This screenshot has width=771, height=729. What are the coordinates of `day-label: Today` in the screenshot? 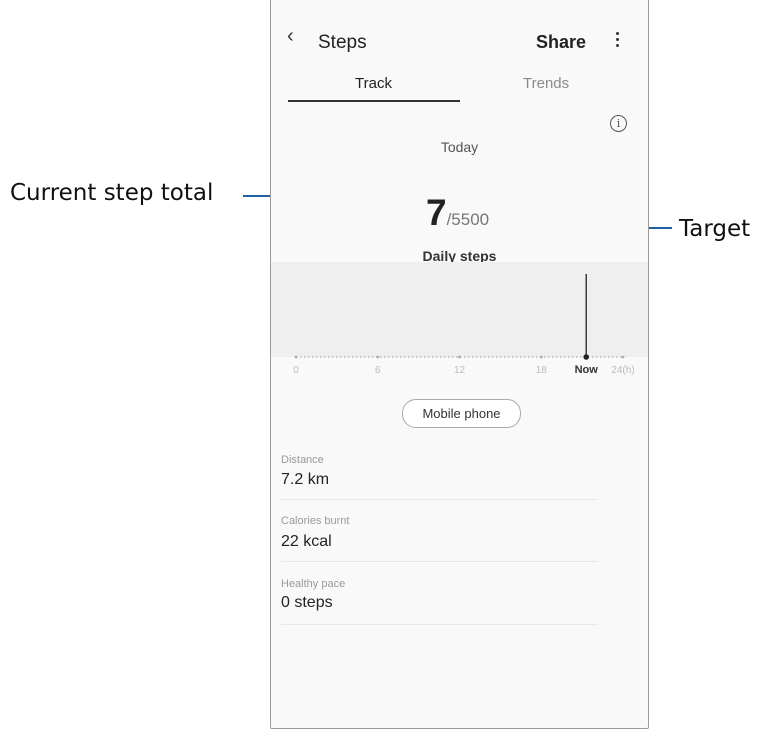 It's located at (459, 147).